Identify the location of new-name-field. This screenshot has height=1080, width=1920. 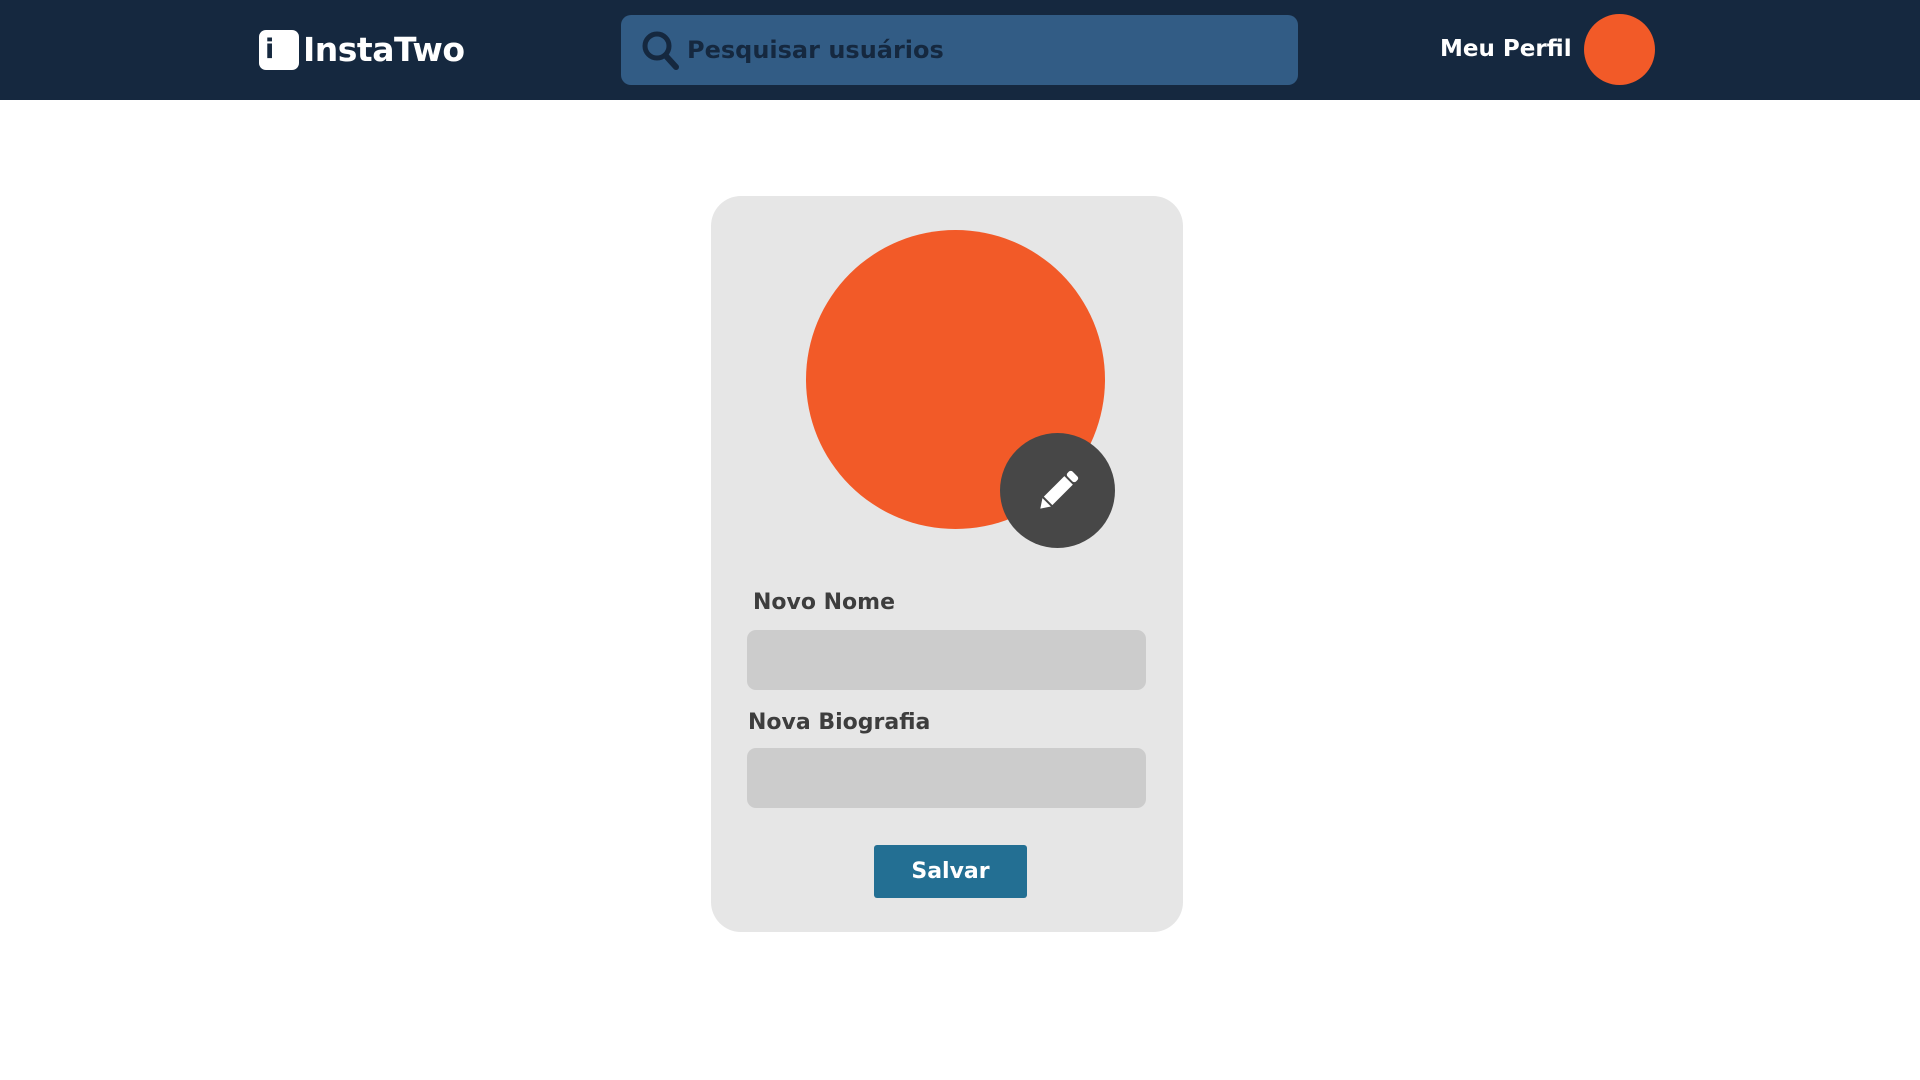
(946, 660).